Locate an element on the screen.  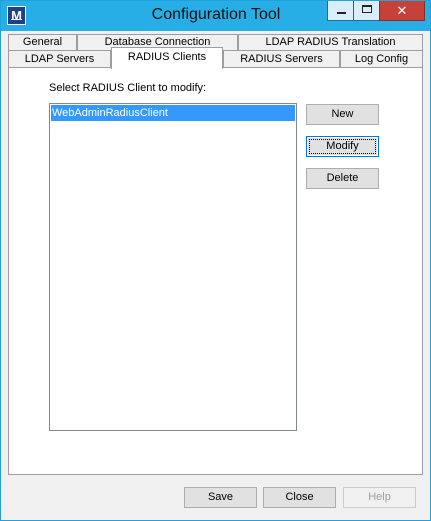
close-button: Close is located at coordinates (299, 497).